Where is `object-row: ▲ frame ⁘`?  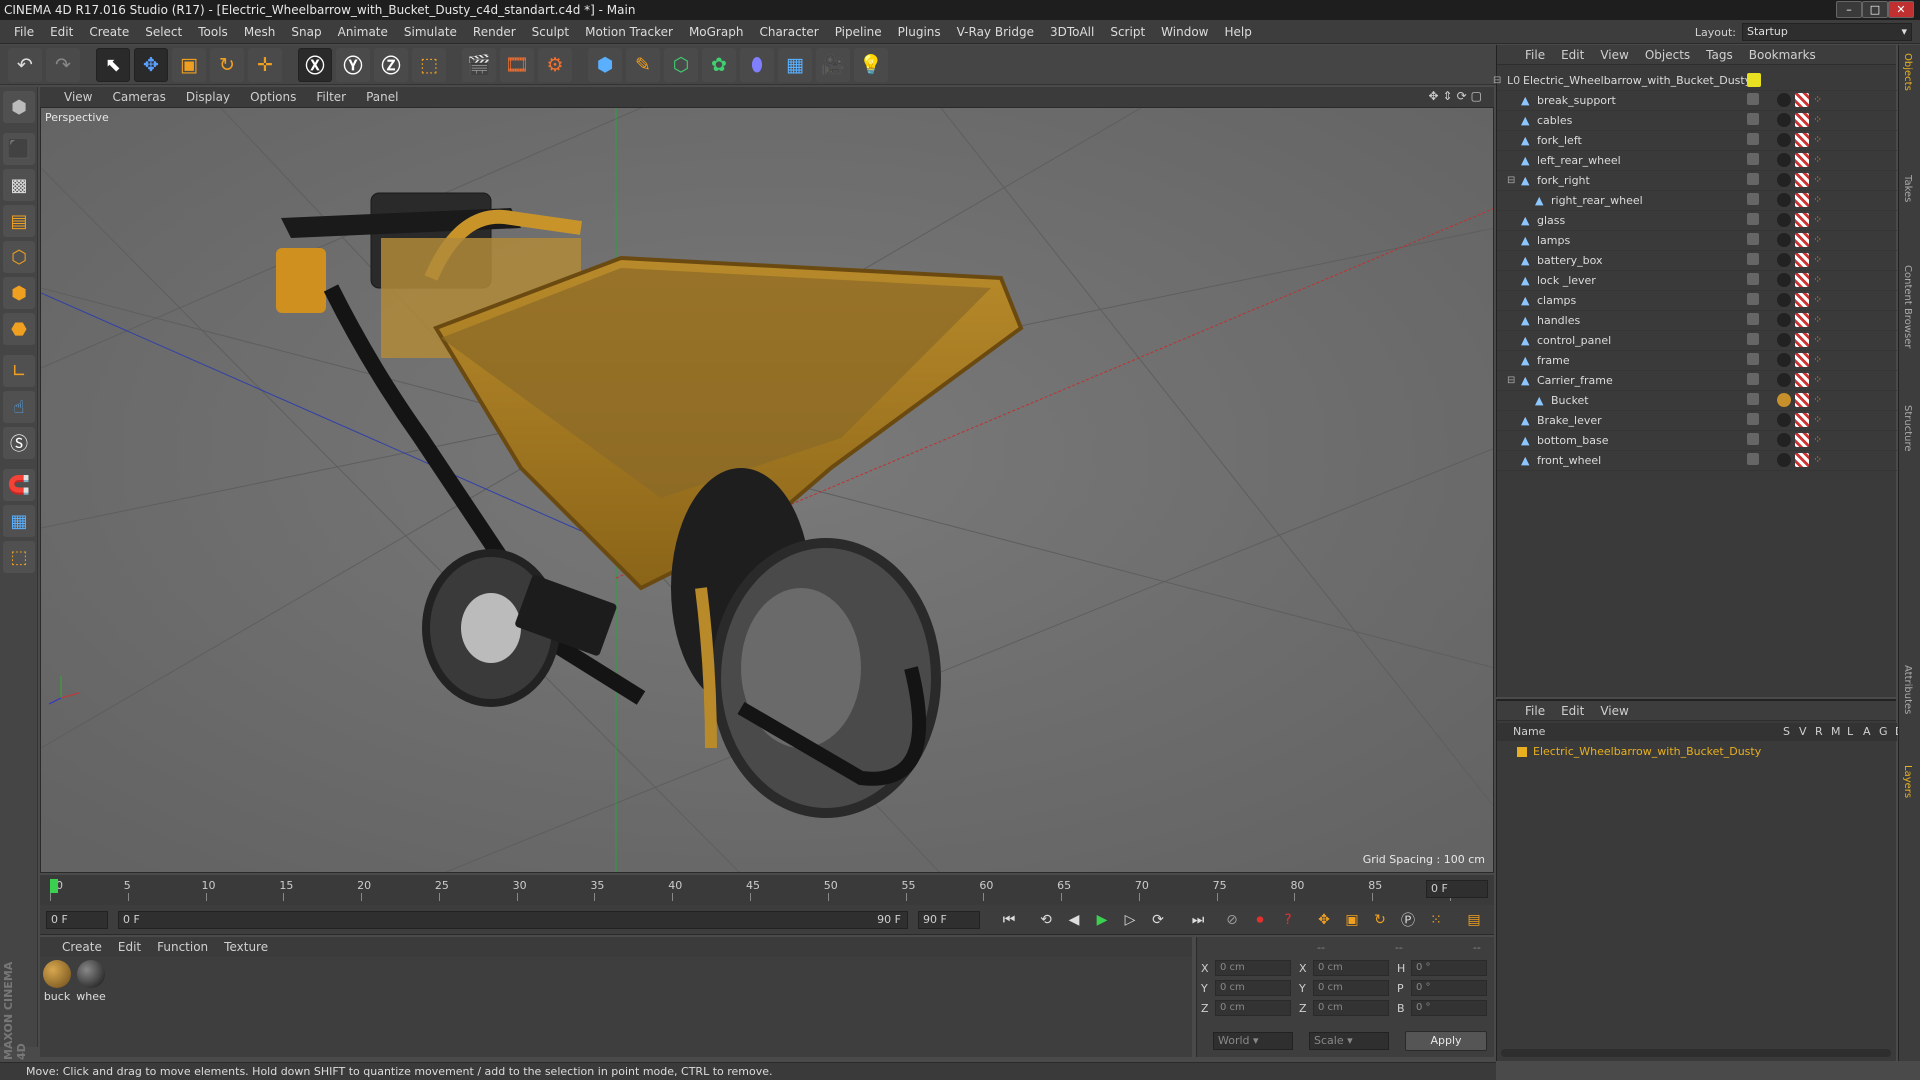
object-row: ▲ frame ⁘ is located at coordinates (1697, 361).